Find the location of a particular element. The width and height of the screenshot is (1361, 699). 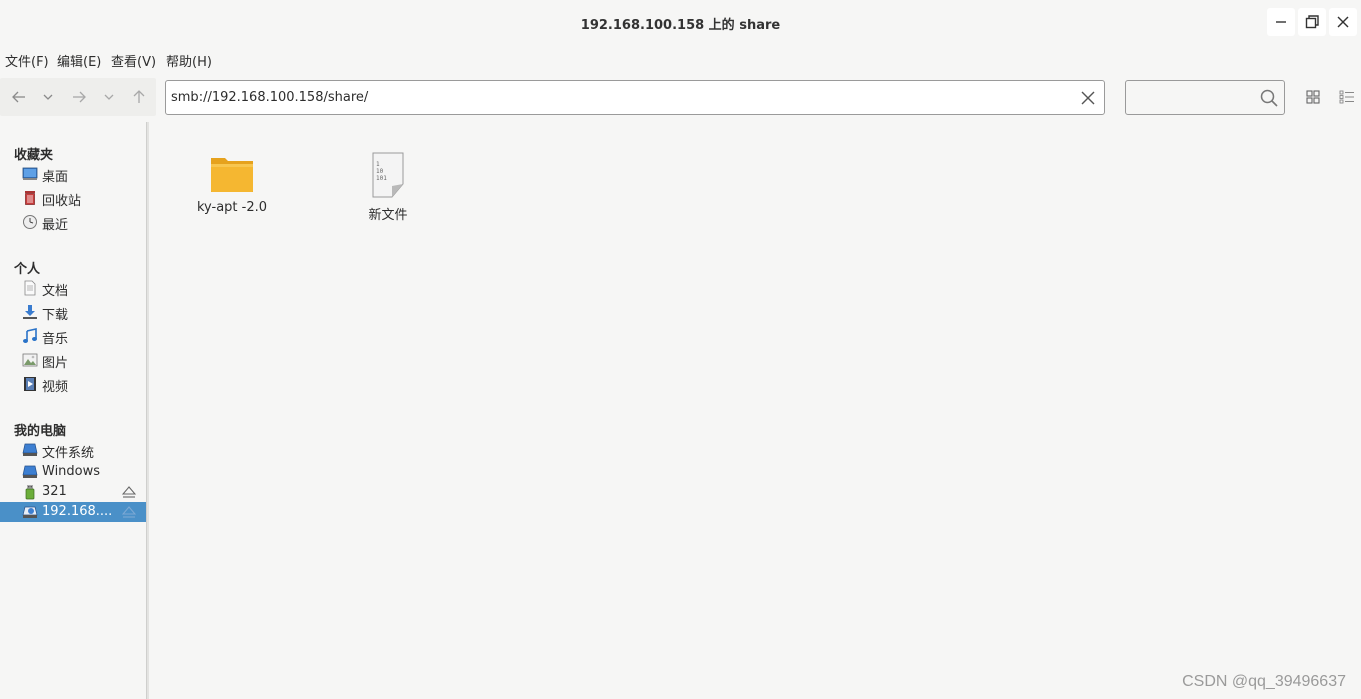

file-name: ky-apt -2.0 is located at coordinates (232, 207).